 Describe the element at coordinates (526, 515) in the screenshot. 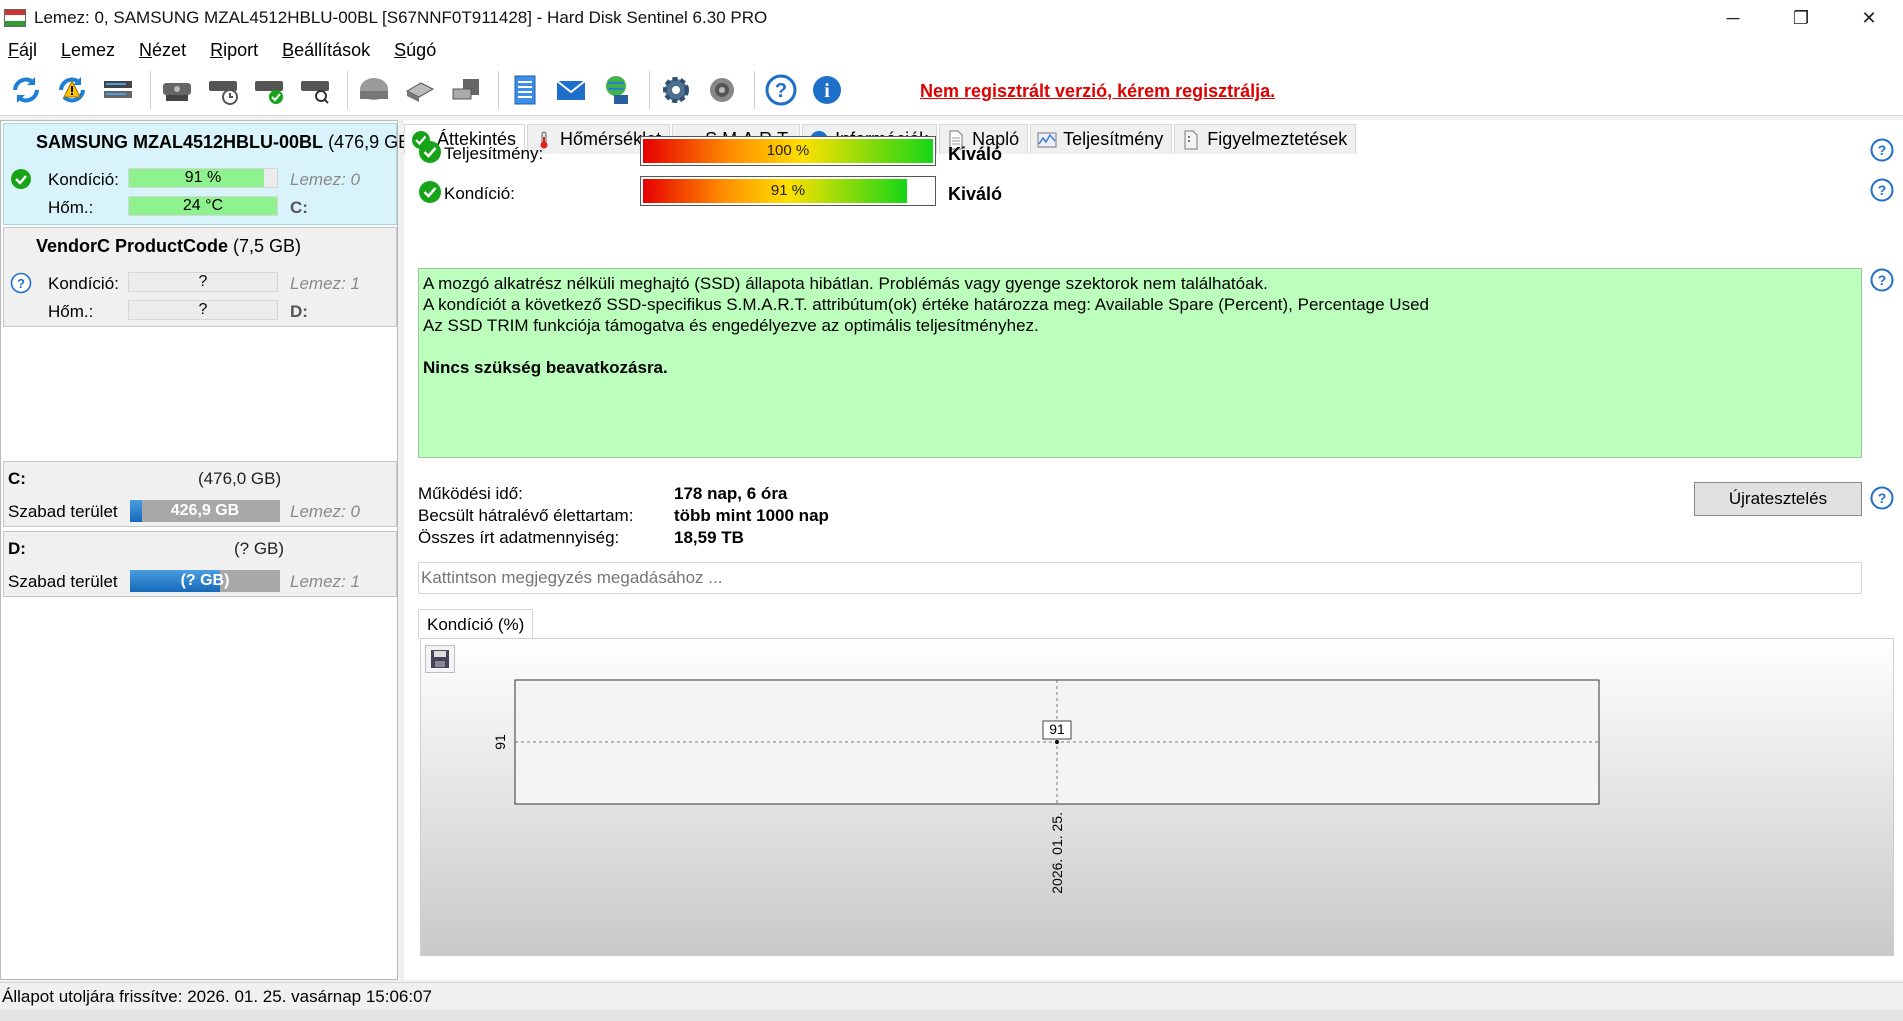

I see `lifetime-label: Becsült hátralévő élettartam:` at that location.